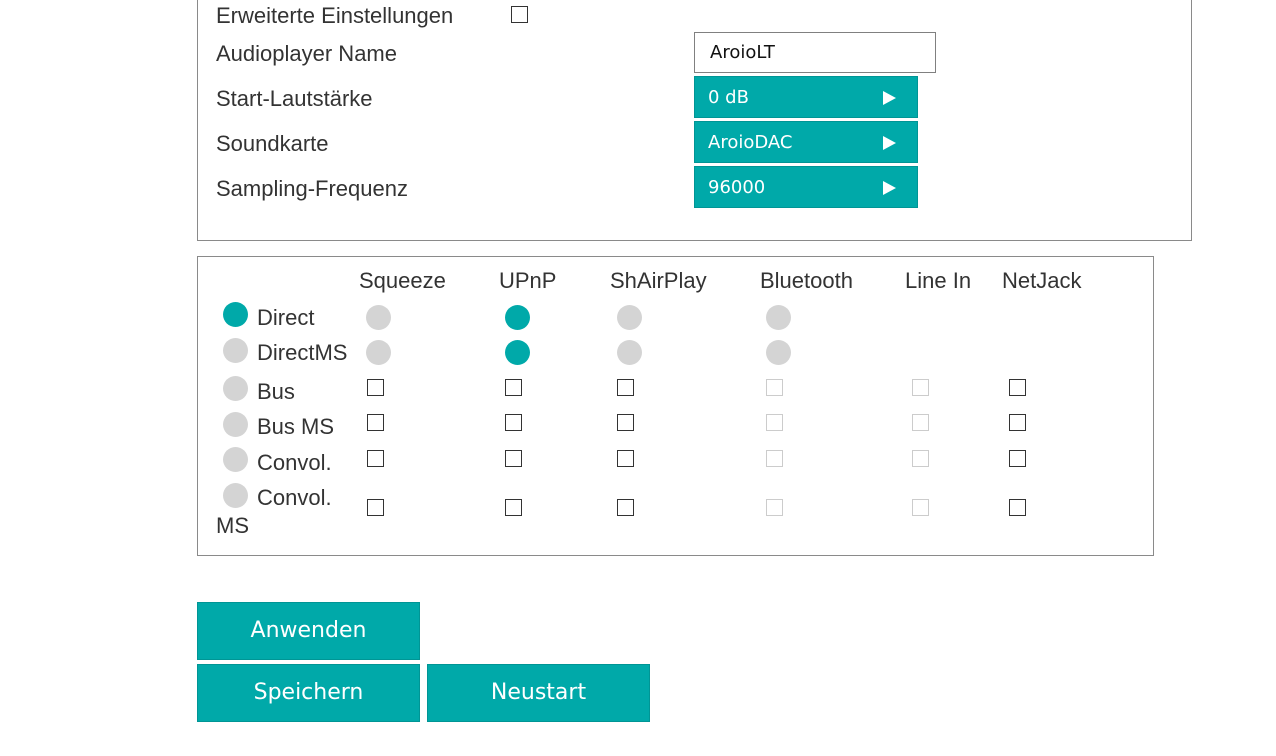 This screenshot has height=756, width=1276. I want to click on column-header-netjack: NetJack, so click(1042, 280).